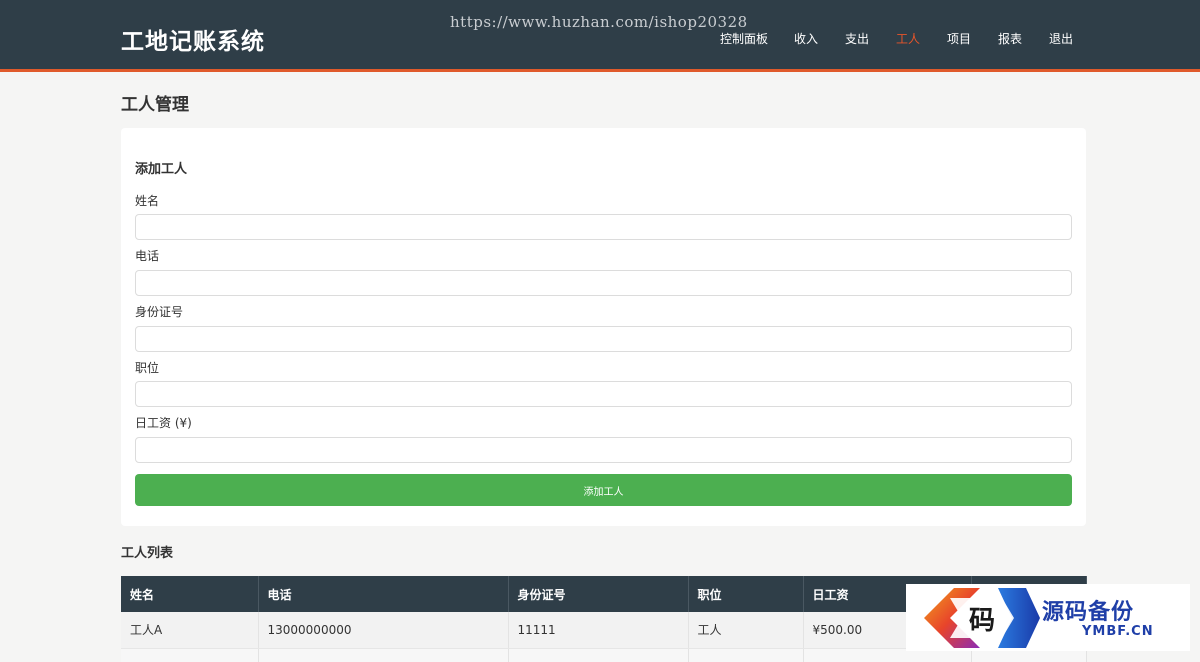  What do you see at coordinates (161, 169) in the screenshot?
I see `form-title: 添加工人` at bounding box center [161, 169].